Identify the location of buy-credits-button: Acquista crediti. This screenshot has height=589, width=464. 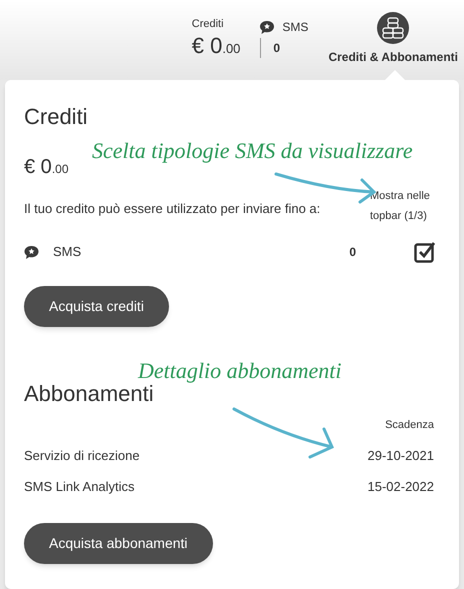
(96, 306).